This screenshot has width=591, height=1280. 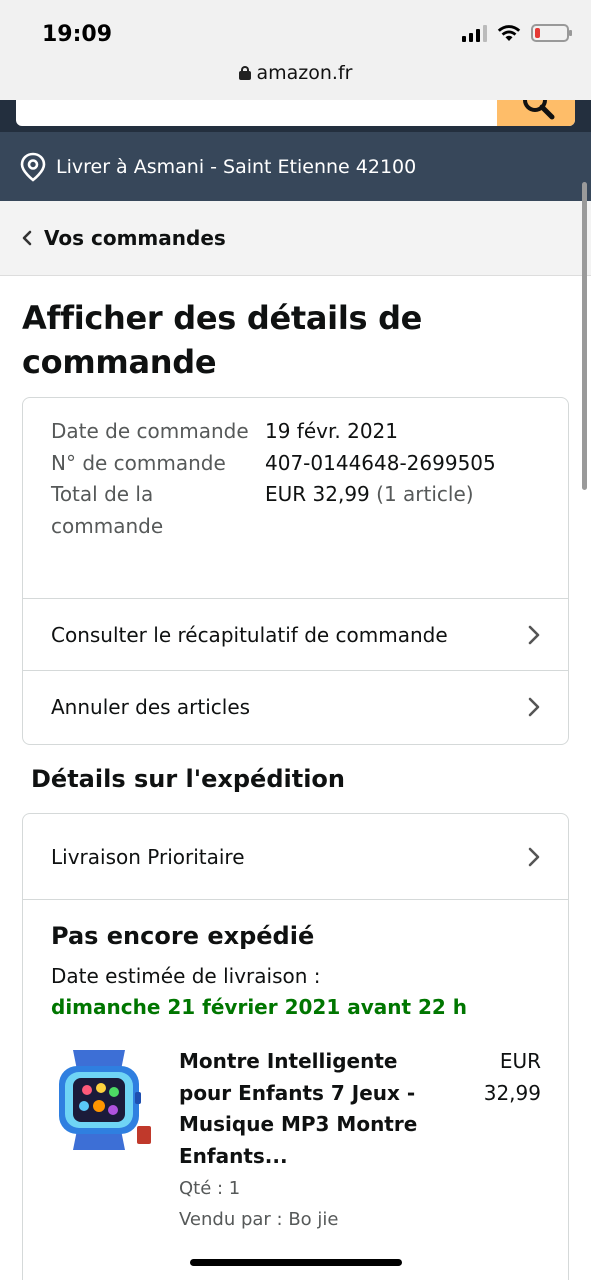 I want to click on clock: 19:09, so click(x=77, y=34).